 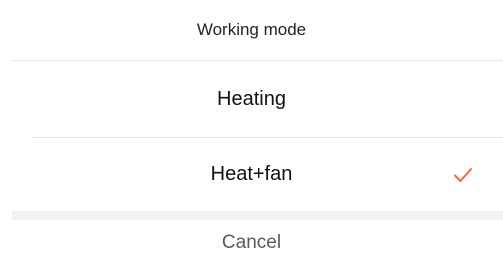 I want to click on option-heat-fan-label: Heat+fan, so click(x=251, y=174).